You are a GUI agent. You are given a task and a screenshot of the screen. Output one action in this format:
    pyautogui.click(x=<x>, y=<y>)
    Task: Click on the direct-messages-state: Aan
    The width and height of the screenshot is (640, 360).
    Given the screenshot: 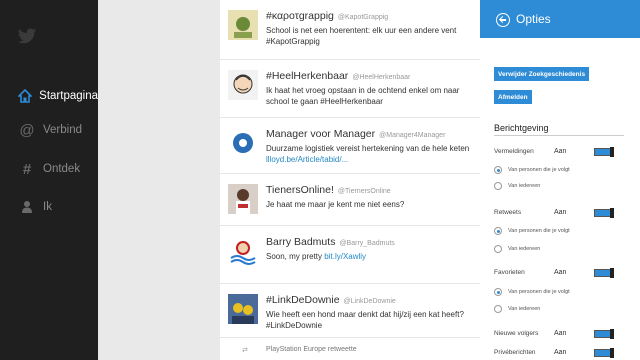 What is the action you would take?
    pyautogui.click(x=560, y=352)
    